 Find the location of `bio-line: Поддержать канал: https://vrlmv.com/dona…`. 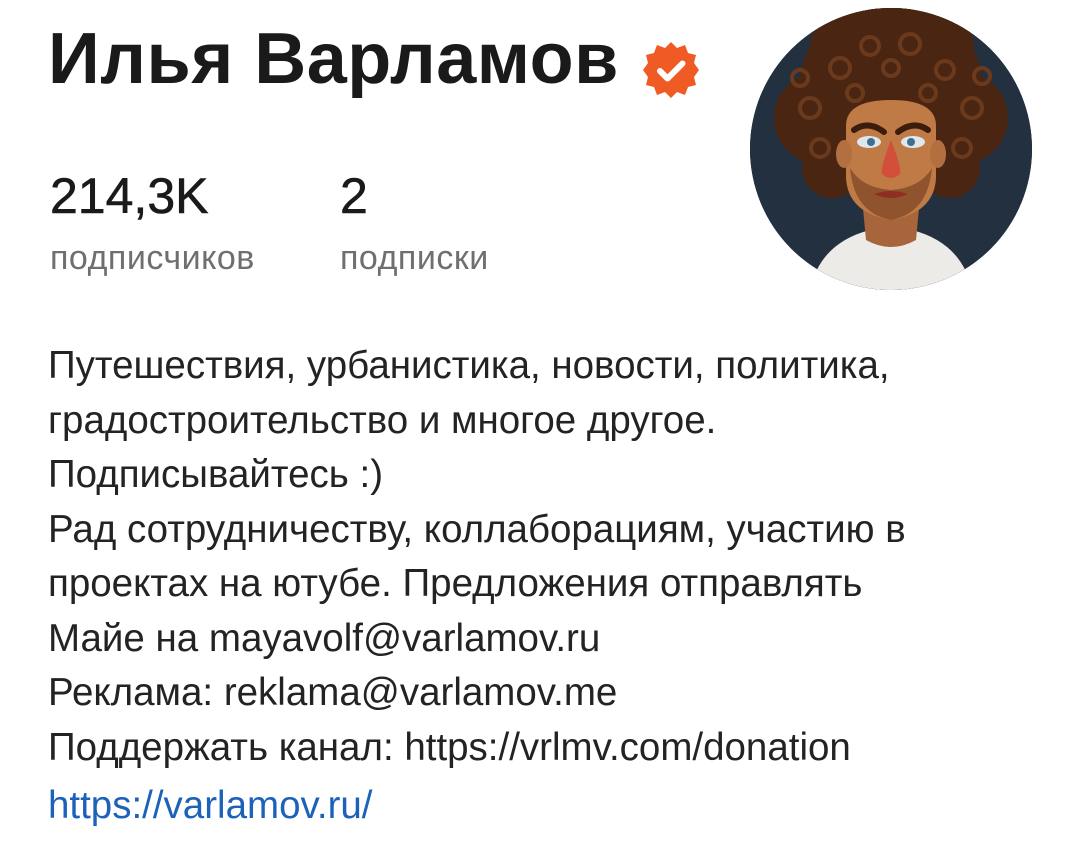

bio-line: Поддержать канал: https://vrlmv.com/dona… is located at coordinates (449, 747).